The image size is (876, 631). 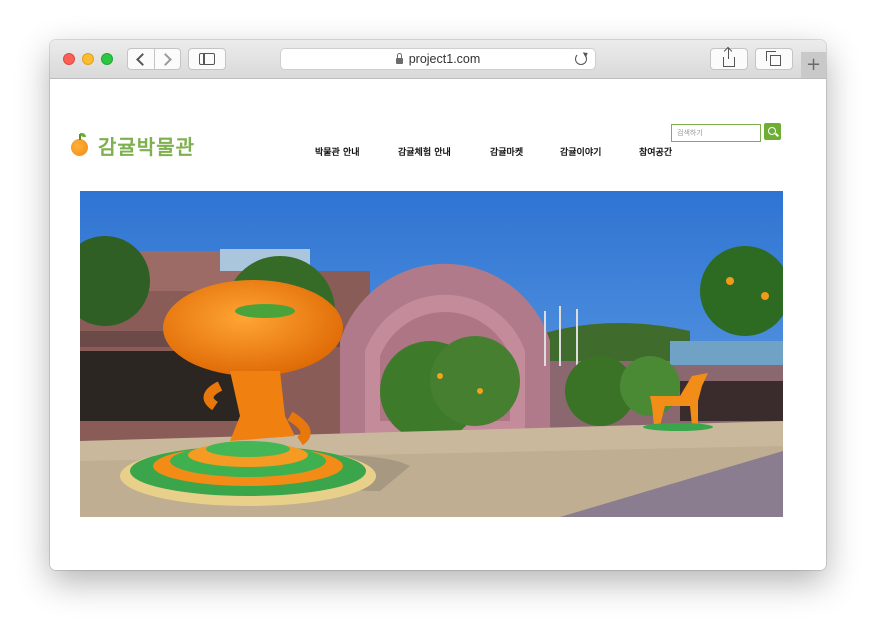 I want to click on minimize-window-button, so click(x=88, y=59).